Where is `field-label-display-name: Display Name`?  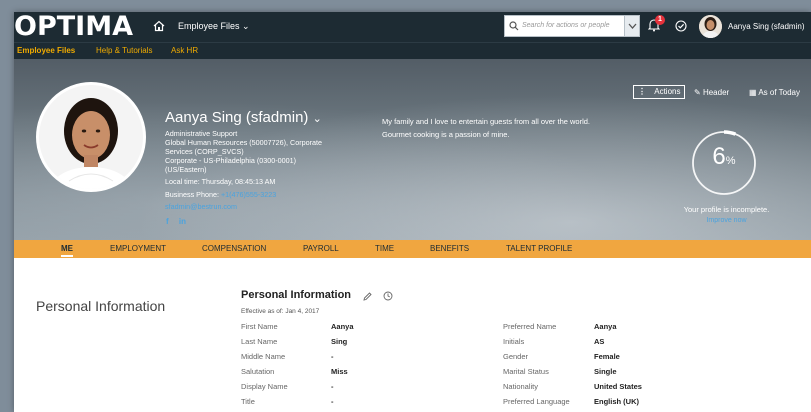
field-label-display-name: Display Name is located at coordinates (264, 386).